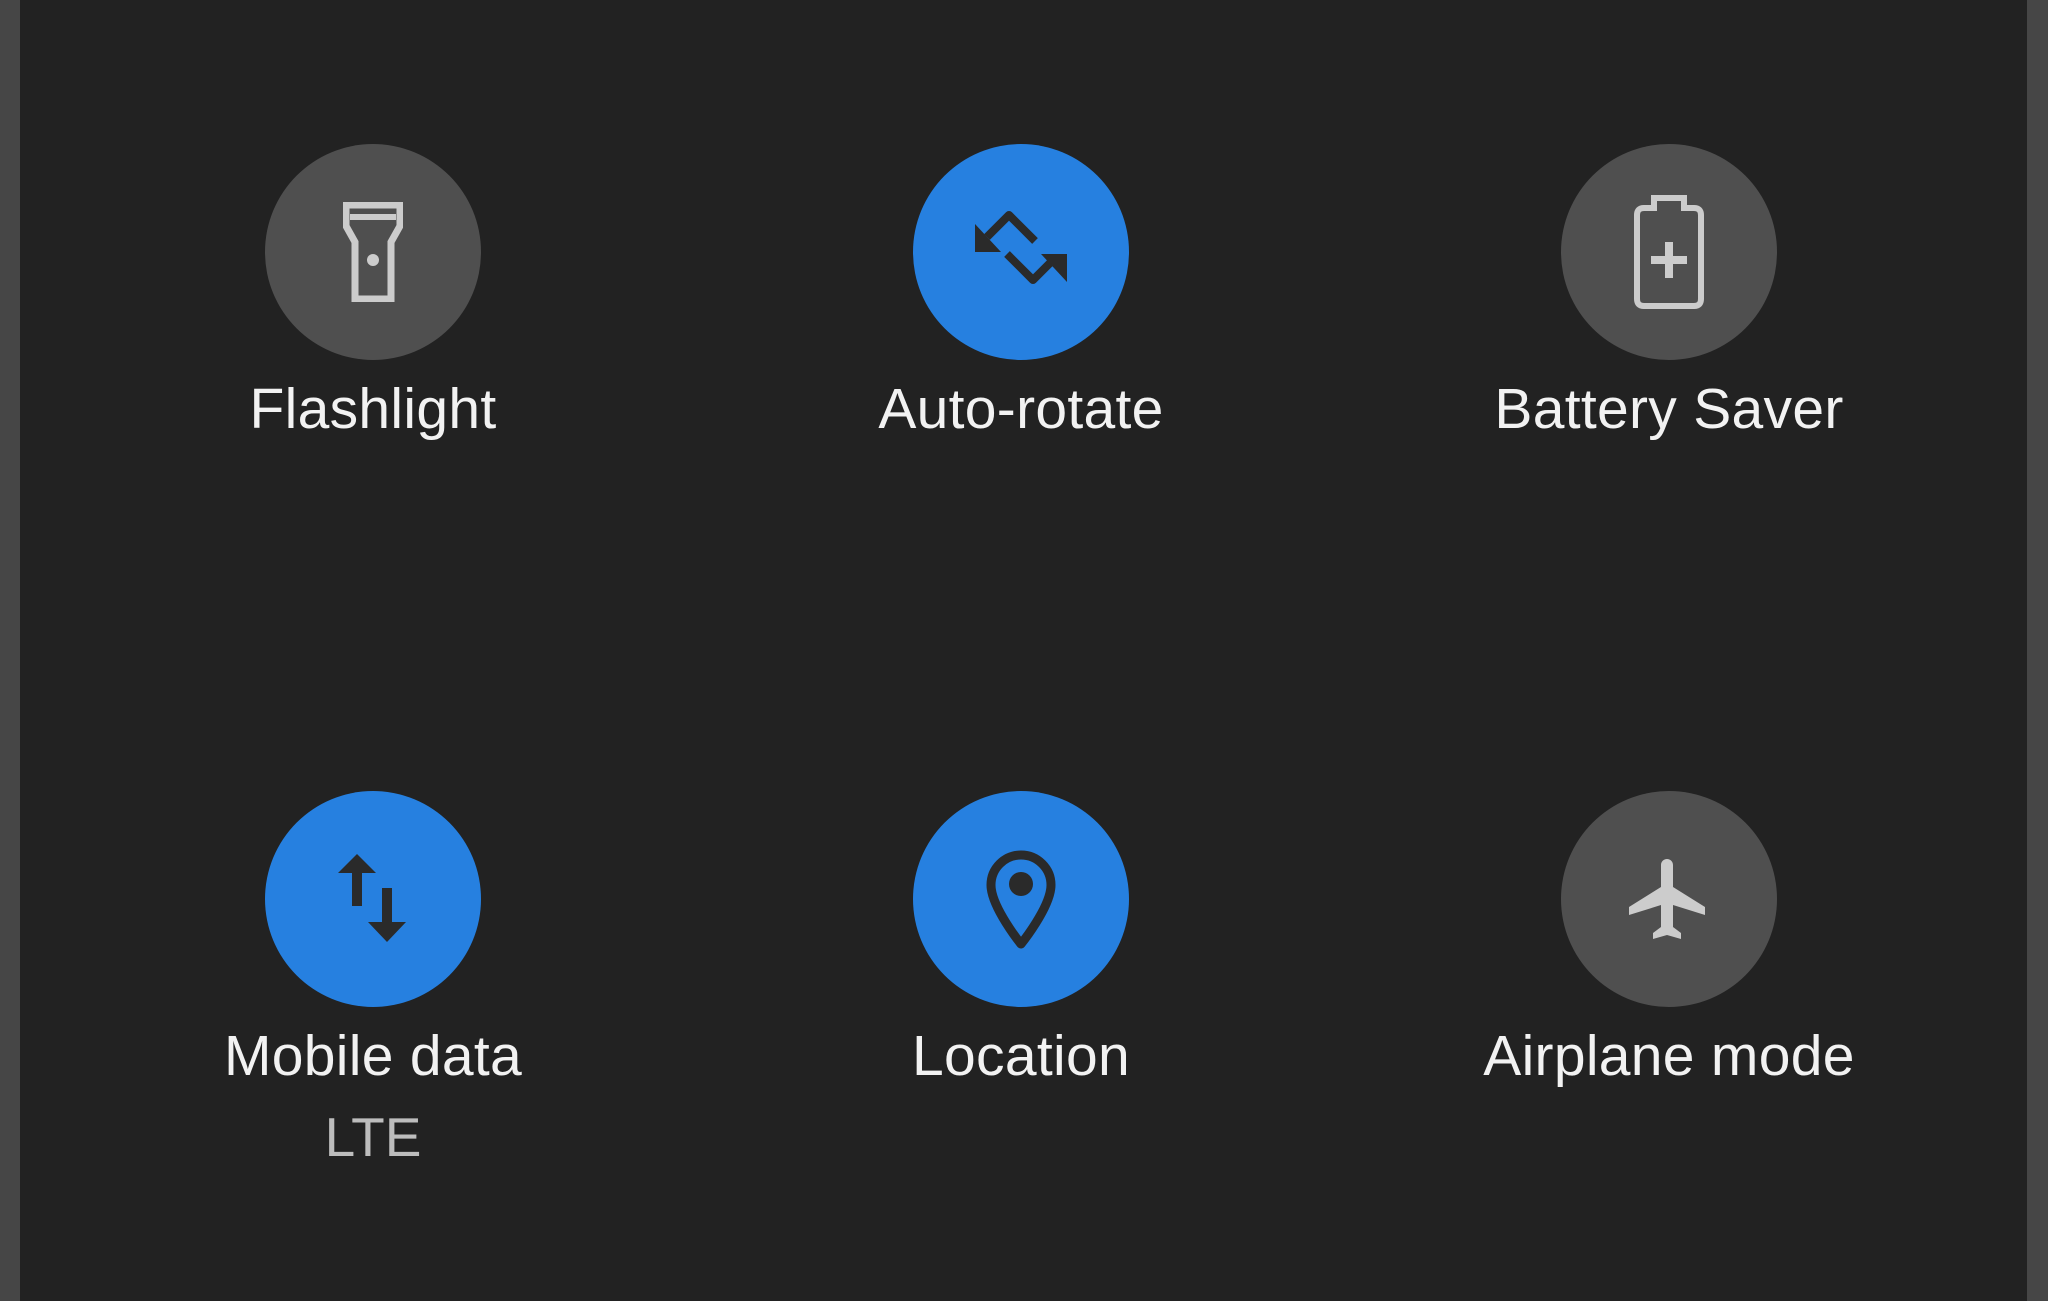  I want to click on flashlight-toggle, so click(373, 252).